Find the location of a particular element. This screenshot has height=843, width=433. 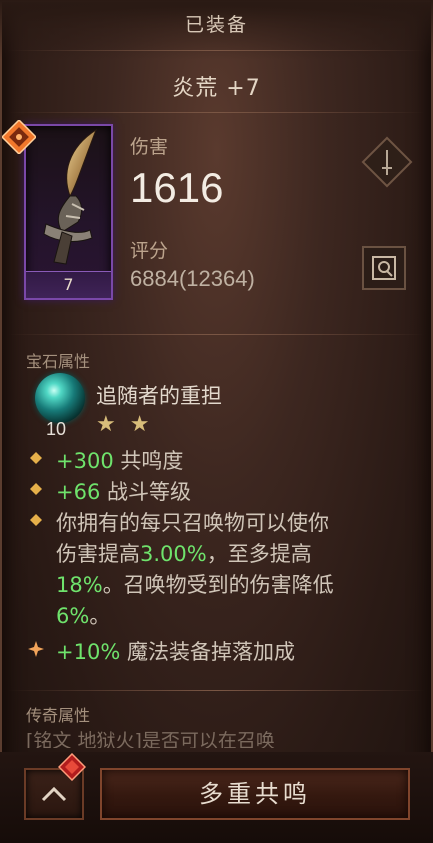

damage-label: 伤害 is located at coordinates (149, 147).